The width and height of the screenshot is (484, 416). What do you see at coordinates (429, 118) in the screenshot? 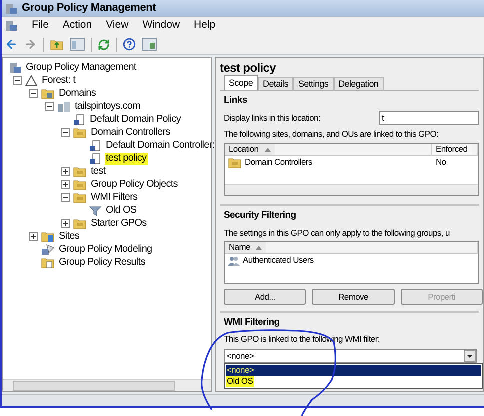
I see `location-field: t` at bounding box center [429, 118].